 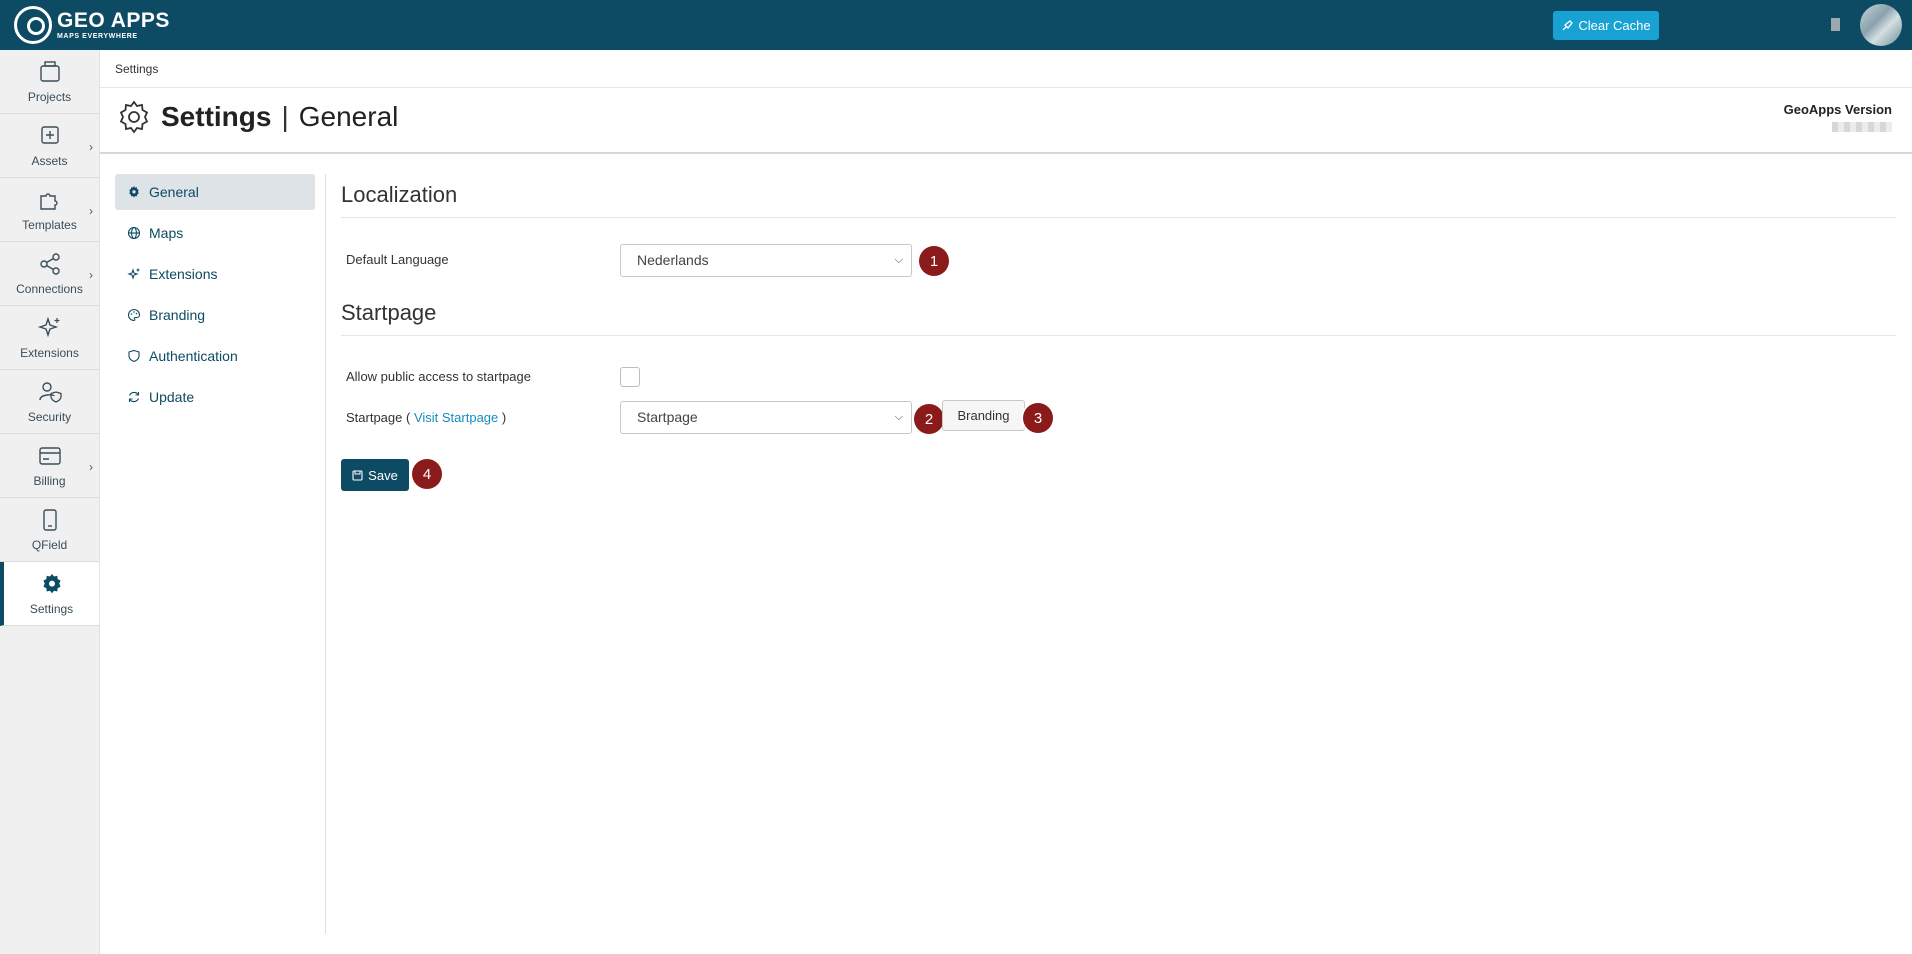 I want to click on rail-item-projects: Projects, so click(x=49, y=82).